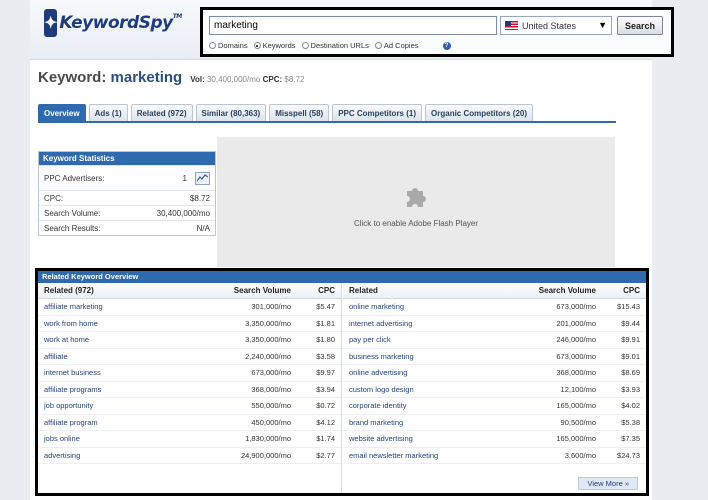  Describe the element at coordinates (127, 197) in the screenshot. I see `stat-row: CPC: $8.72` at that location.